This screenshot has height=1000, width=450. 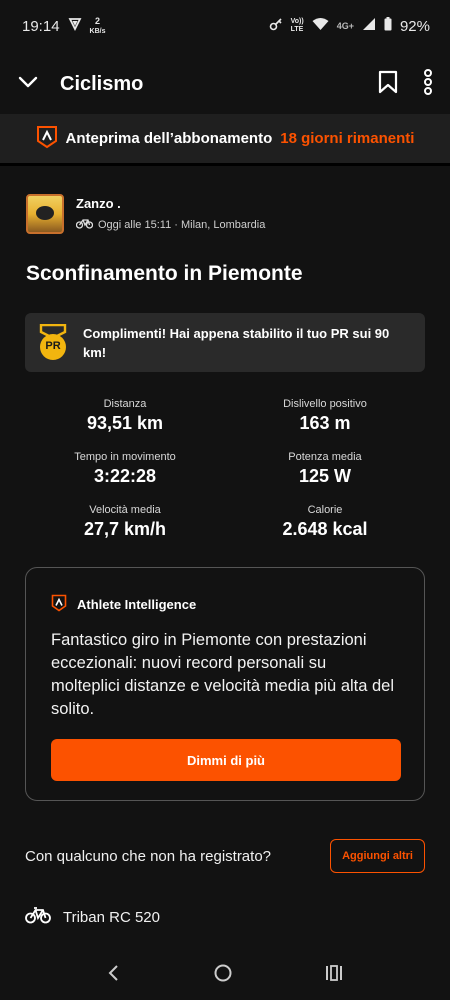 I want to click on chevron-down-icon, so click(x=28, y=84).